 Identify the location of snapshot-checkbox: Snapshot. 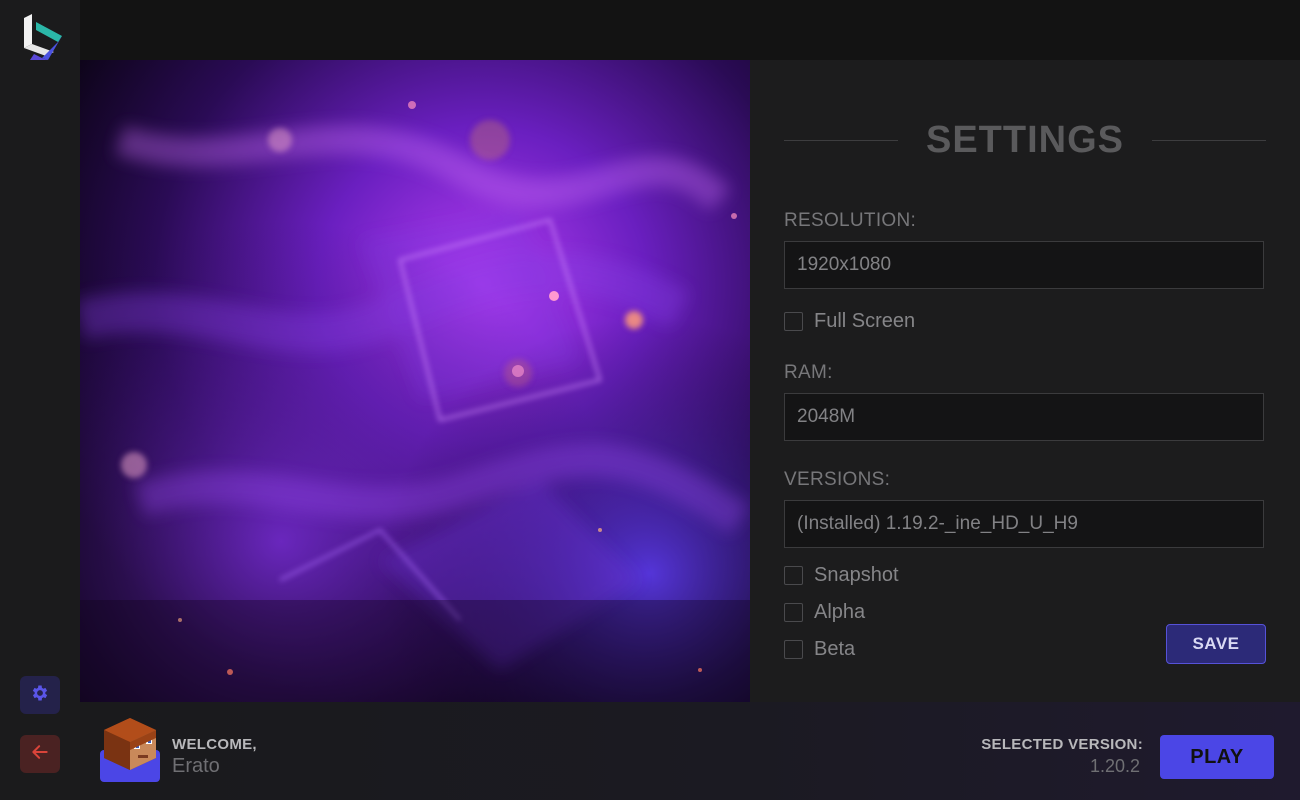
(841, 575).